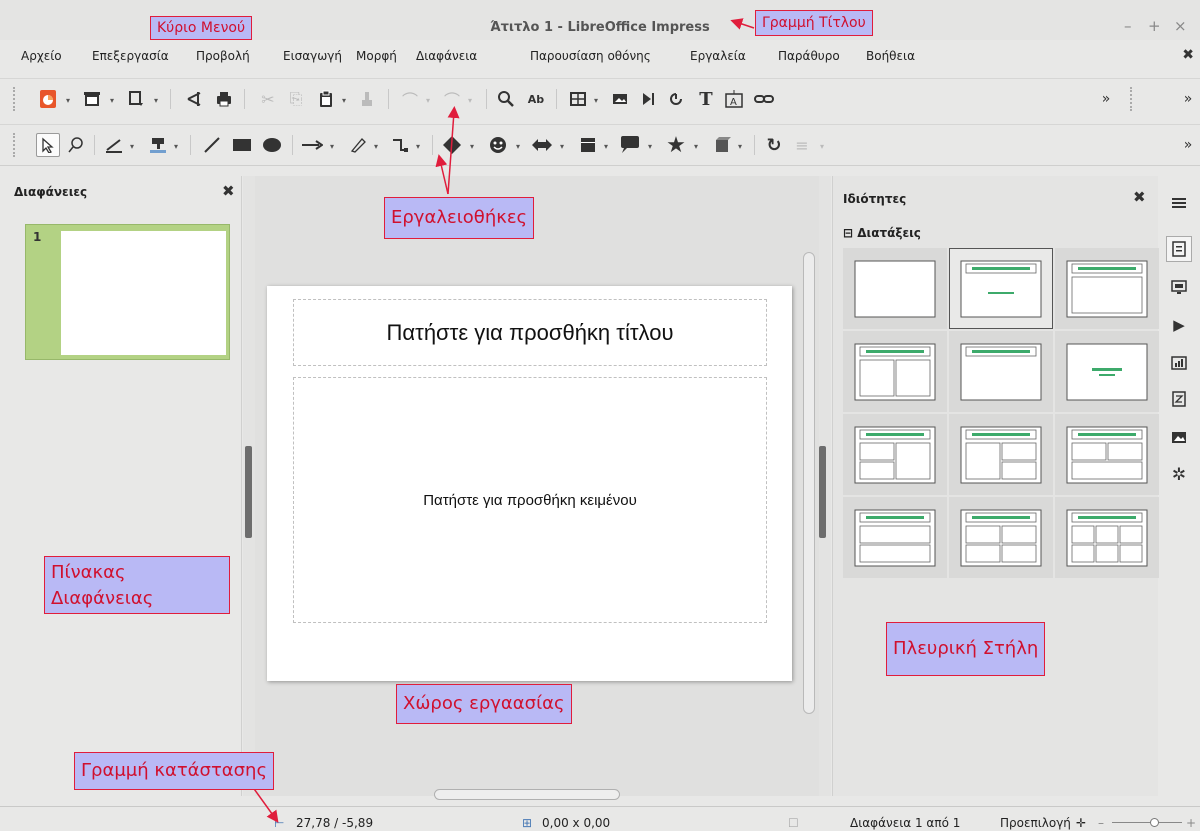 The image size is (1200, 831). What do you see at coordinates (452, 99) in the screenshot?
I see `redo-arrow-icon: ⌒` at bounding box center [452, 99].